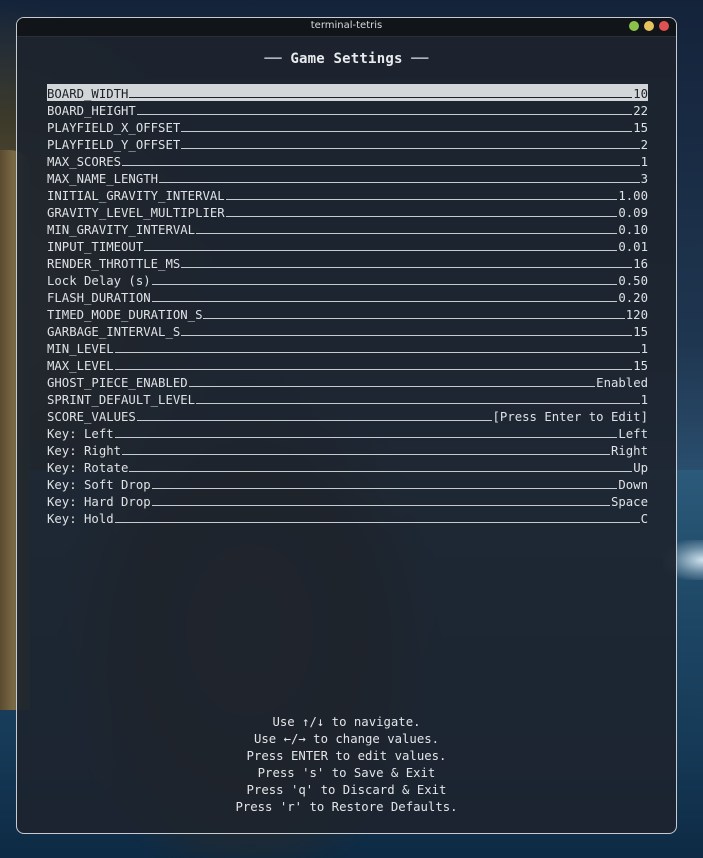  I want to click on setting-row: RENDER_THROTTLE_MS 16, so click(347, 262).